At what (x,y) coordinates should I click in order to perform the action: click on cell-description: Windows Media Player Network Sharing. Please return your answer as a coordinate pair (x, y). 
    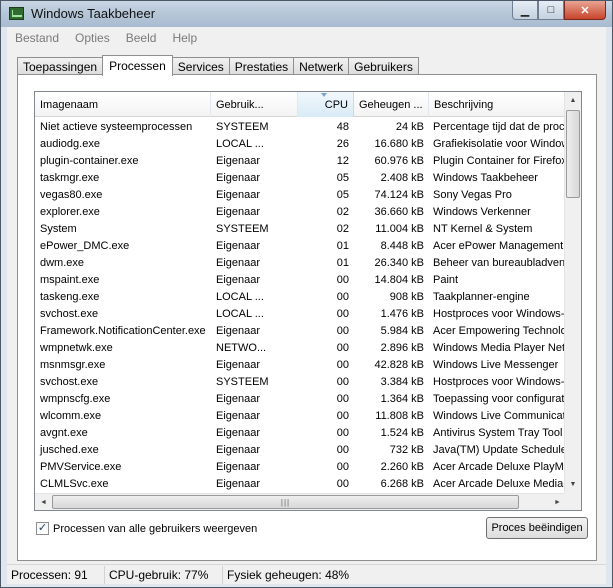
    Looking at the image, I should click on (501, 348).